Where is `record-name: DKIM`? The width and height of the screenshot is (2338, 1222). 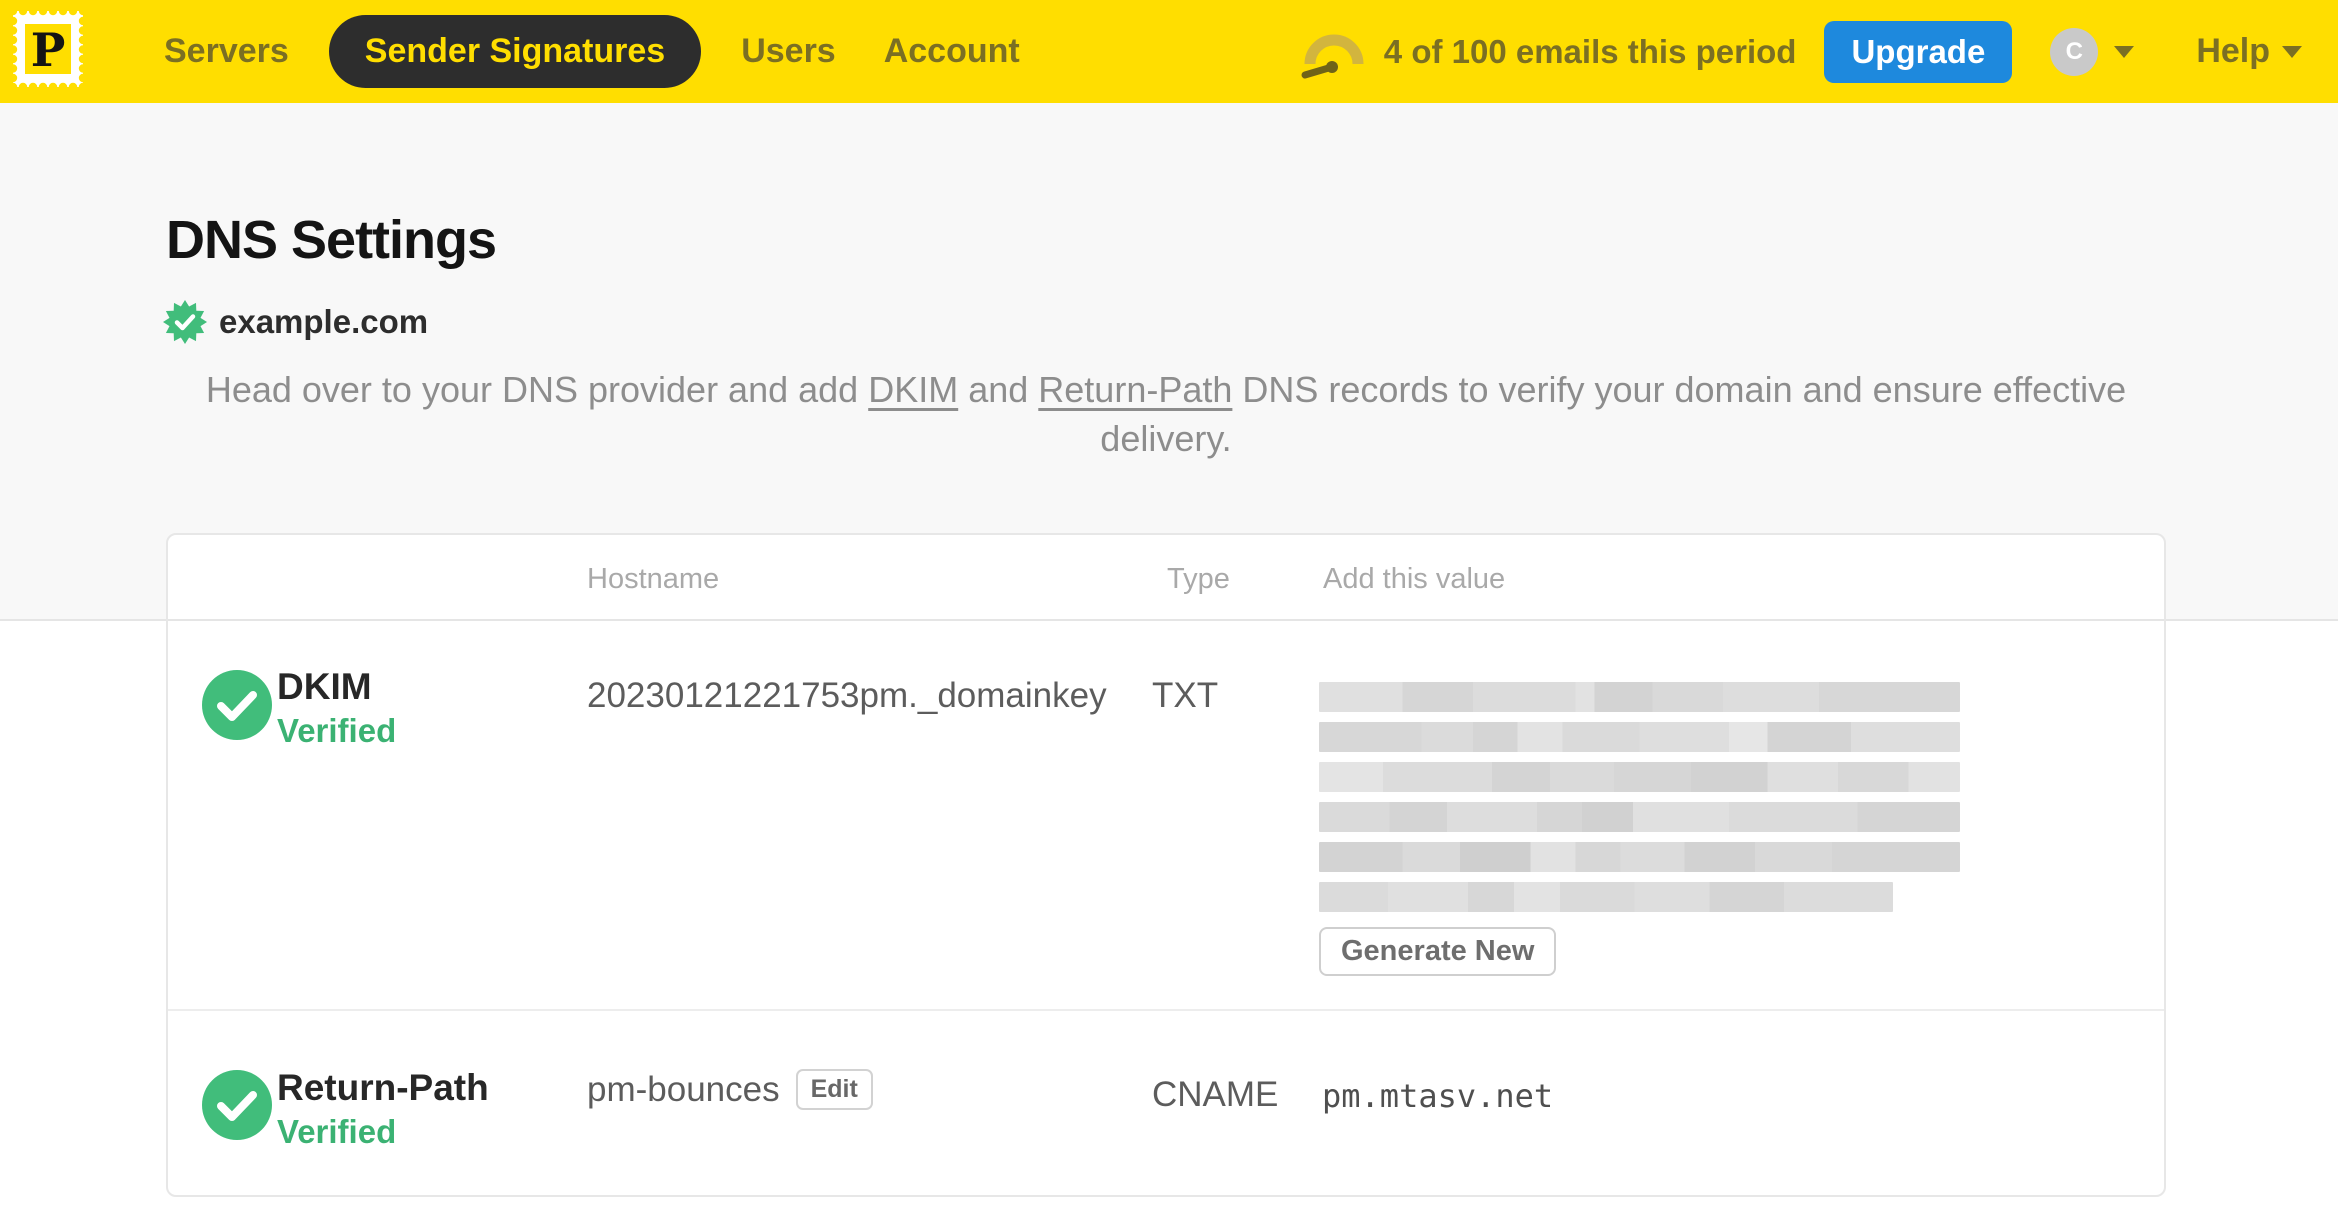 record-name: DKIM is located at coordinates (324, 686).